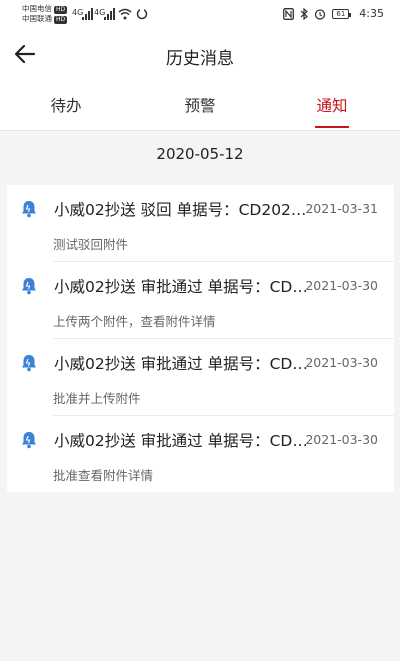 The image size is (400, 661). I want to click on bluetooth-icon, so click(304, 13).